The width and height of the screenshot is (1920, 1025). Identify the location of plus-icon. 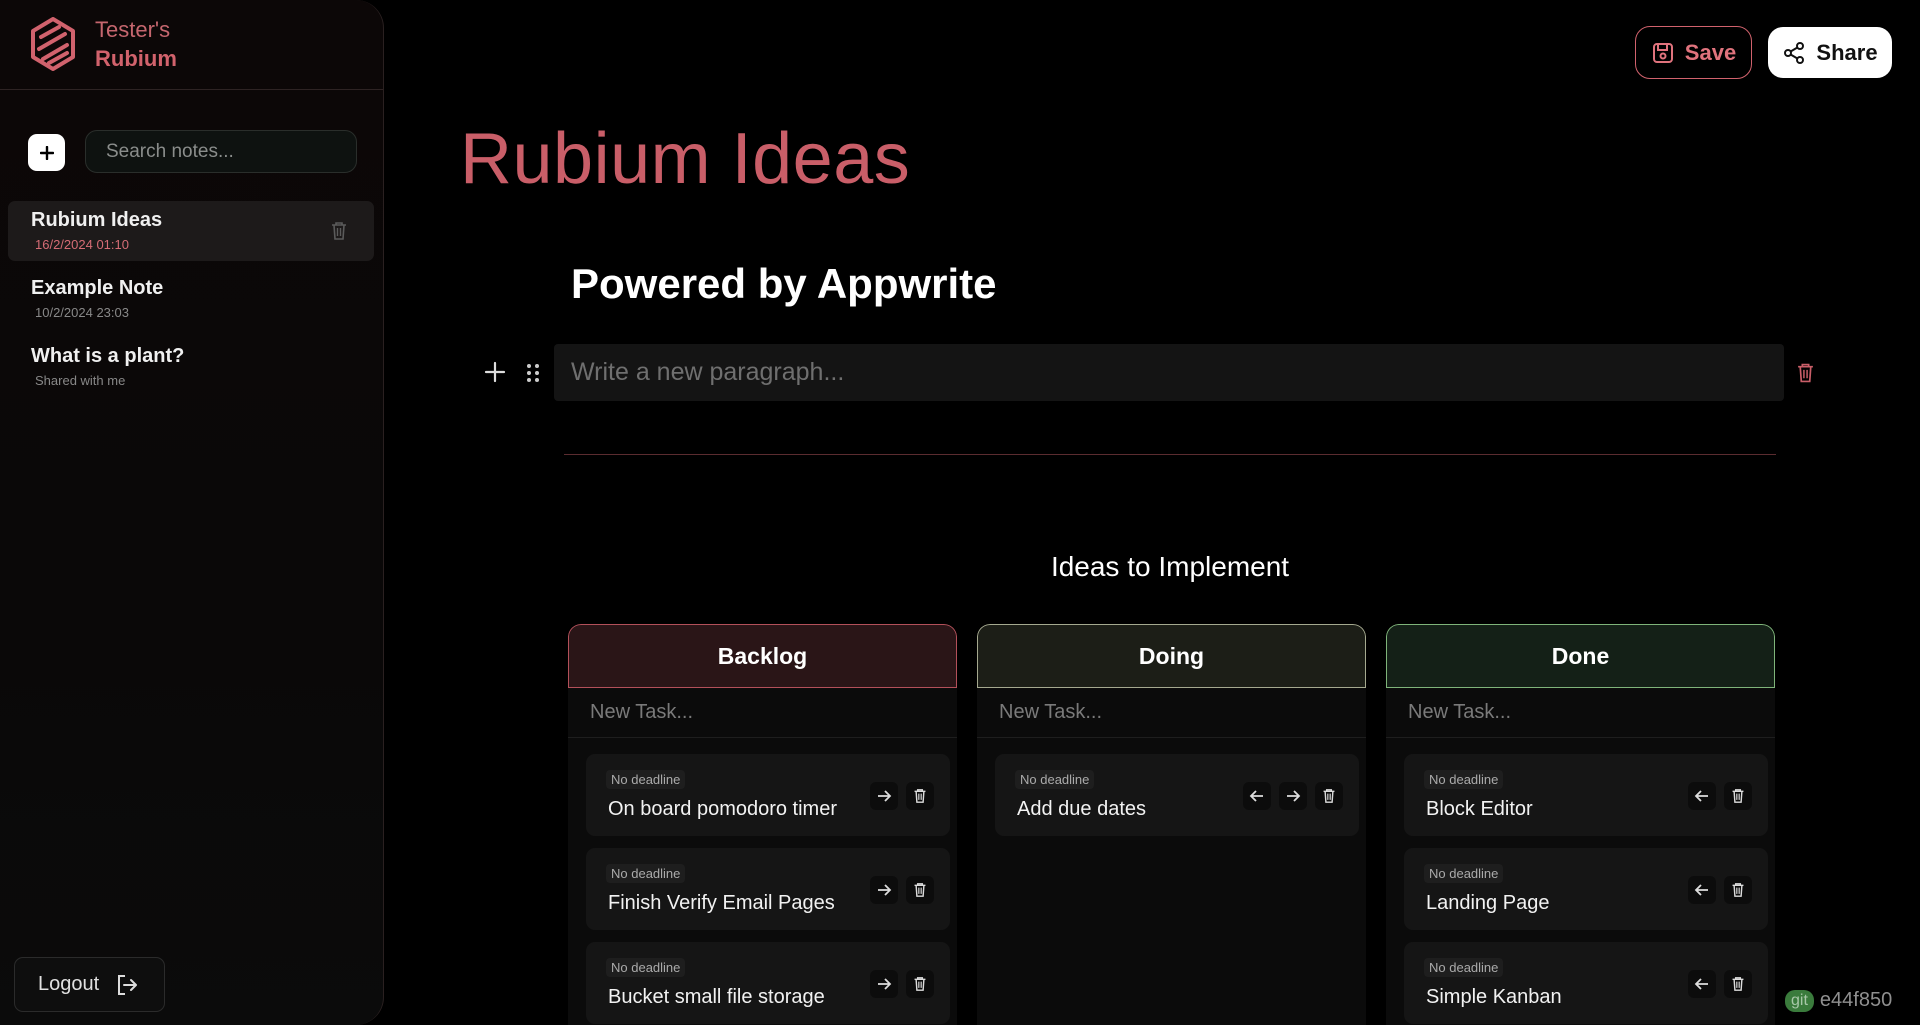
(46, 152).